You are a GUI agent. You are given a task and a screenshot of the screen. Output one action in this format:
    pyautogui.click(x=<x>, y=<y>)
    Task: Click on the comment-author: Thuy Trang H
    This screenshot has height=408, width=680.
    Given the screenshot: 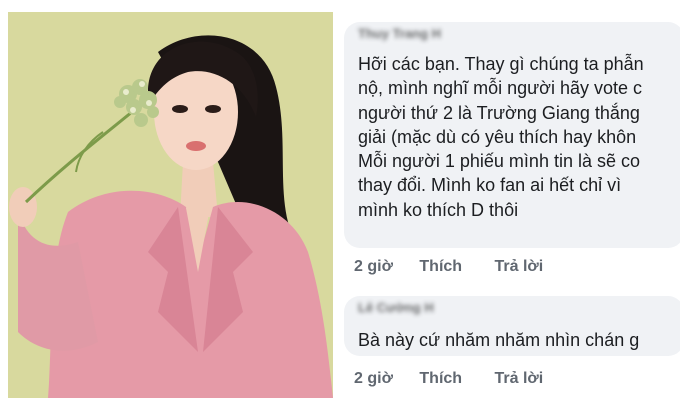 What is the action you would take?
    pyautogui.click(x=399, y=33)
    